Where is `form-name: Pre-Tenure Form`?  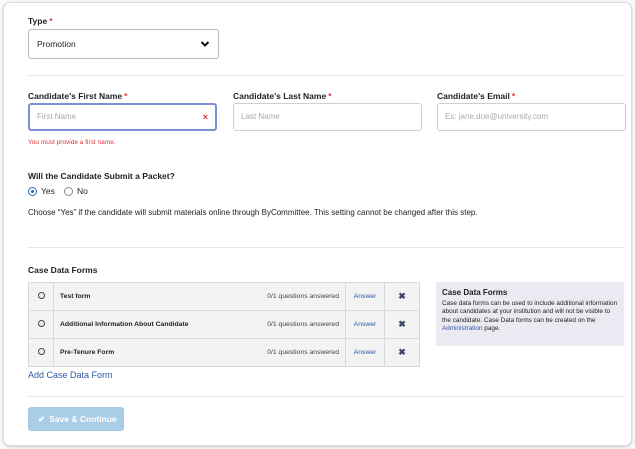
form-name: Pre-Tenure Form is located at coordinates (145, 352).